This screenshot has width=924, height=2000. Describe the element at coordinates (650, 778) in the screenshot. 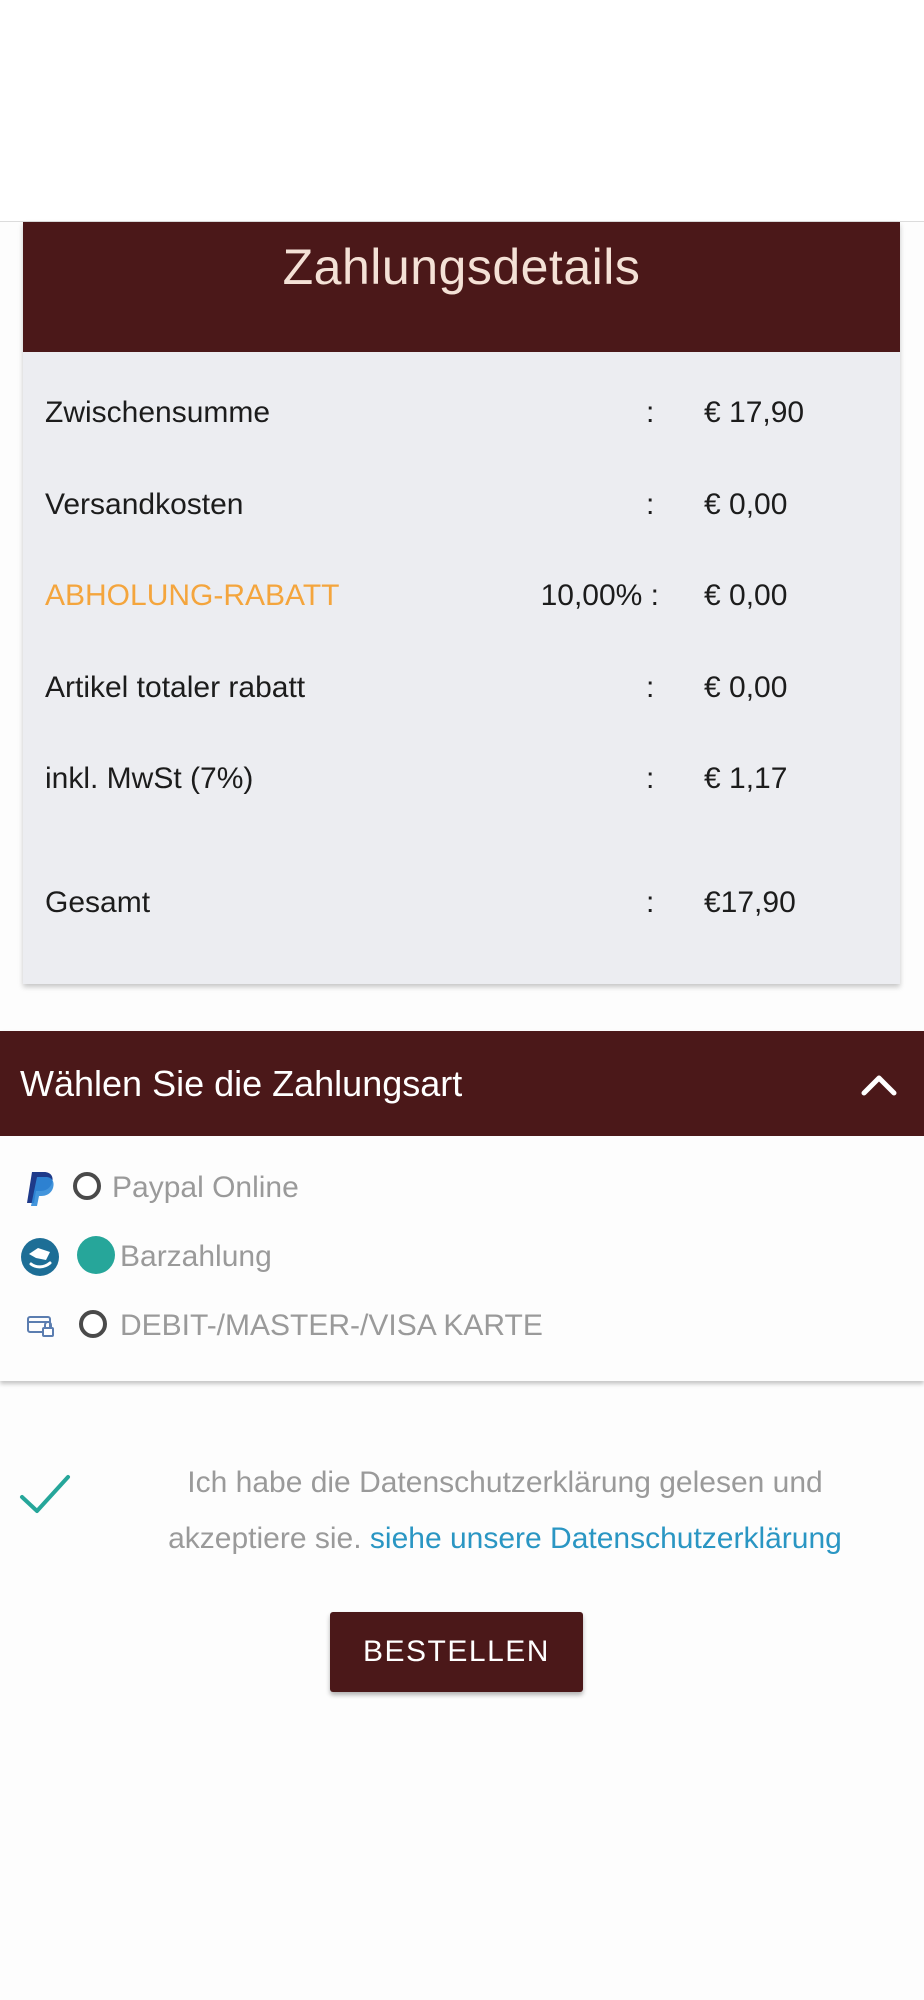

I see `vat-colon: :` at that location.